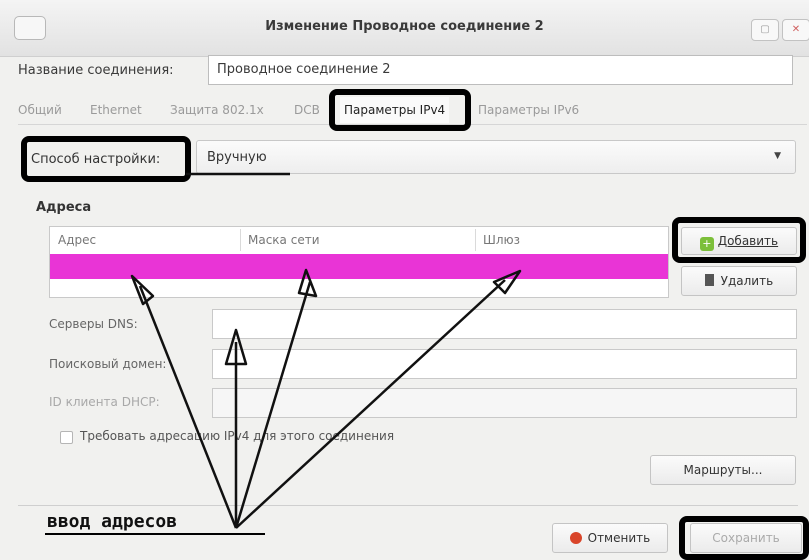 Image resolution: width=809 pixels, height=560 pixels. What do you see at coordinates (507, 282) in the screenshot?
I see `arrowhead` at bounding box center [507, 282].